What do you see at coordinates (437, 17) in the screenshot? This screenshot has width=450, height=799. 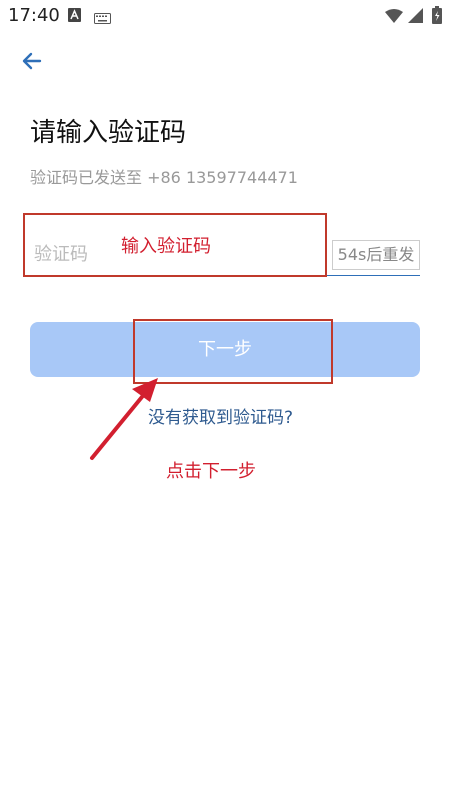 I see `battery-icon` at bounding box center [437, 17].